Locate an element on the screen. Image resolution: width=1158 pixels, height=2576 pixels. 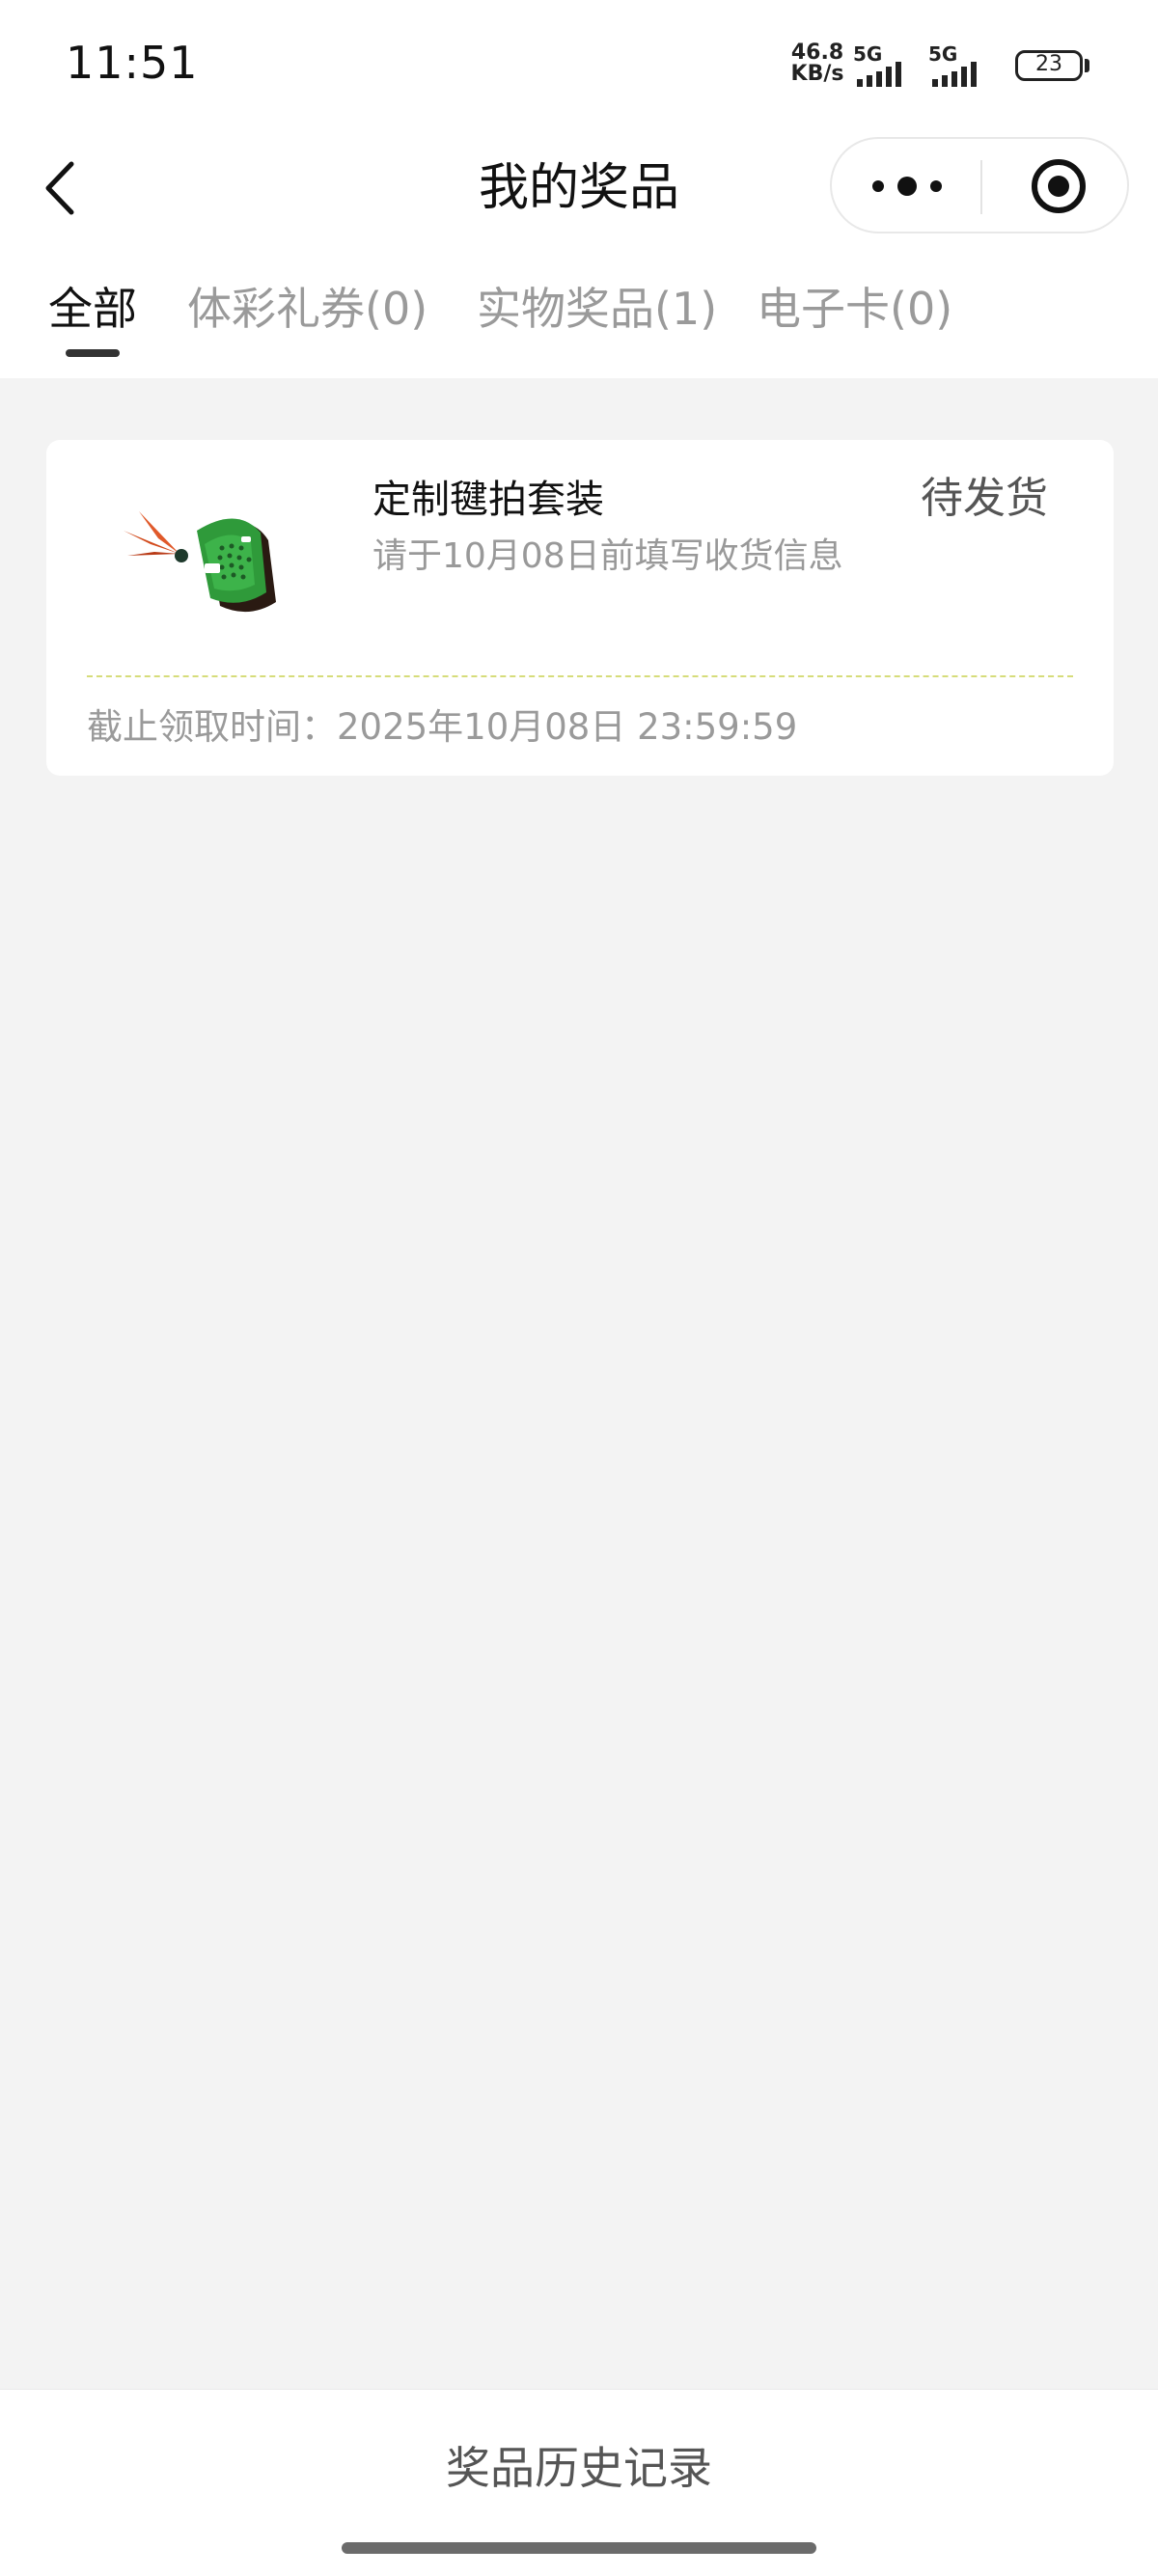
more-button is located at coordinates (907, 186).